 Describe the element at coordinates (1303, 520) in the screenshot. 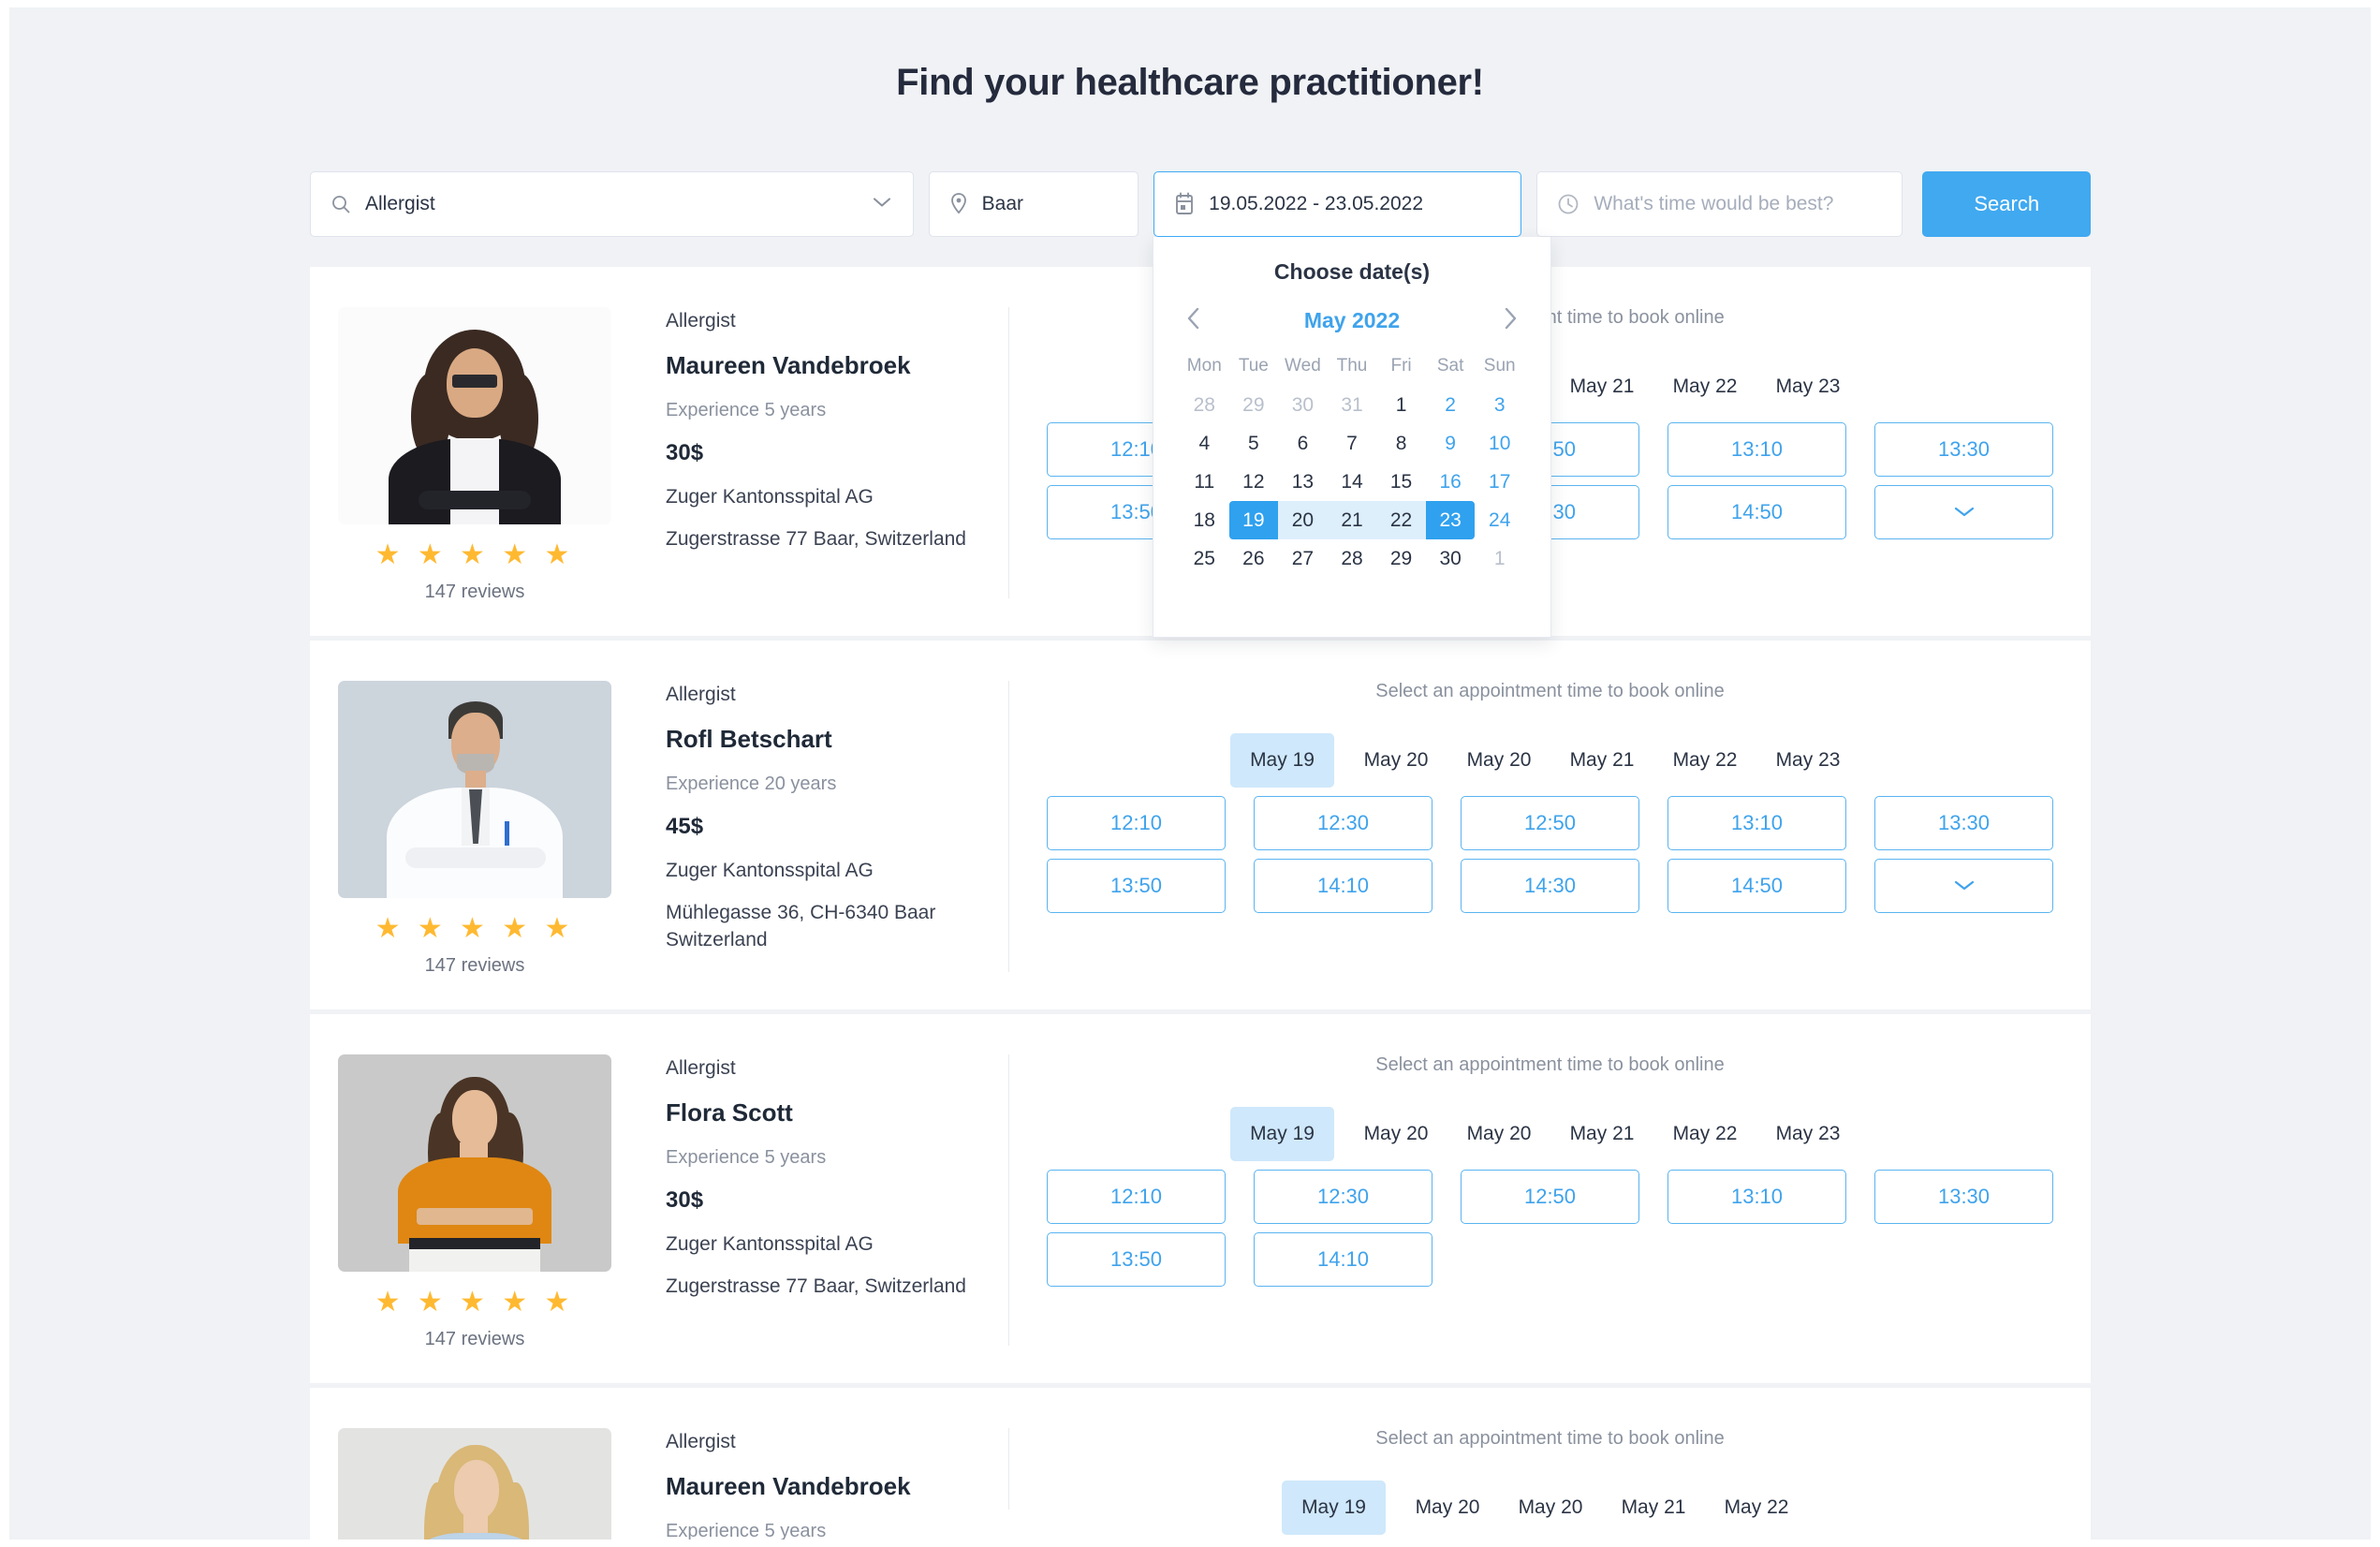

I see `calendar-day-20: 20` at that location.